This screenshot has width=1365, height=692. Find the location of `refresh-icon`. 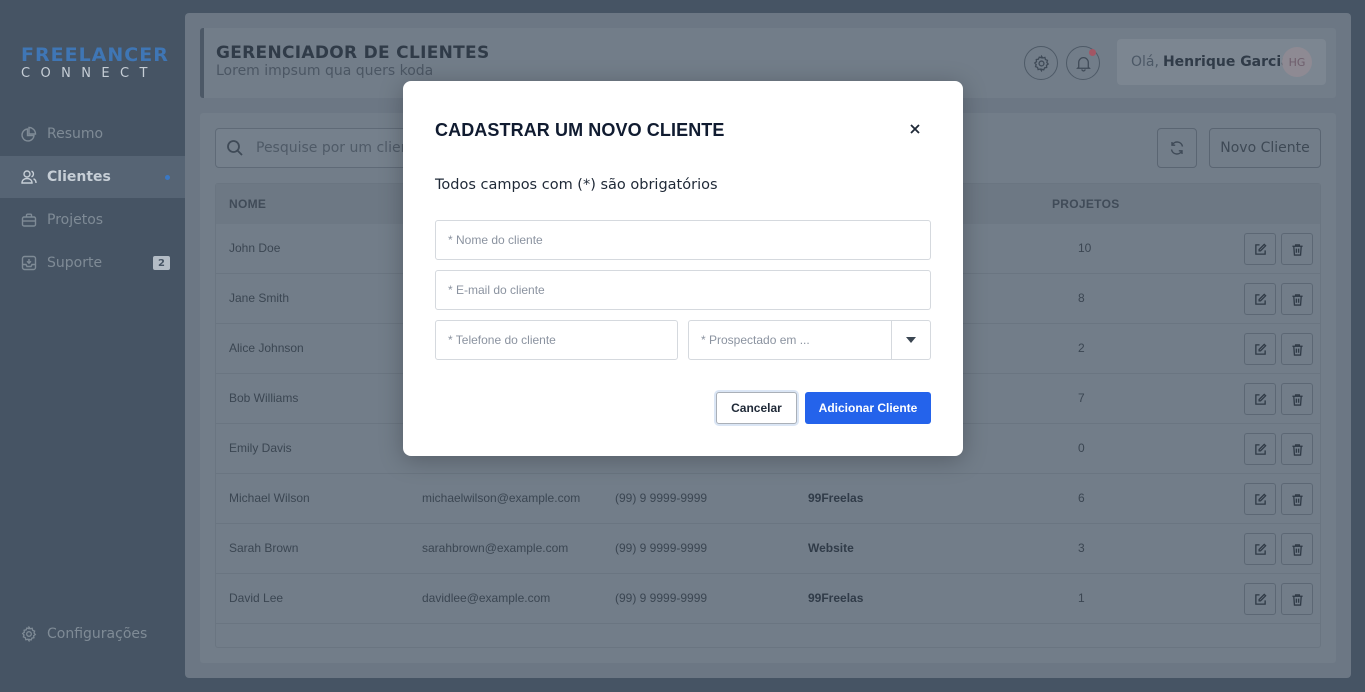

refresh-icon is located at coordinates (1177, 148).